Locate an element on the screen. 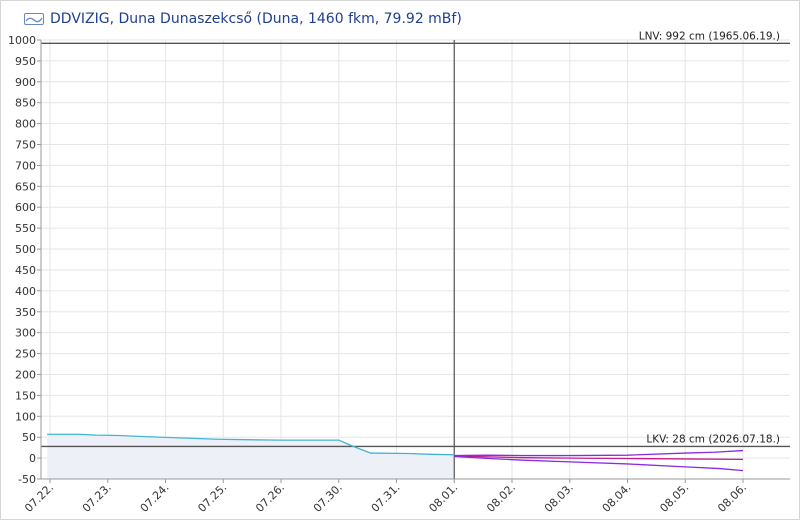 The height and width of the screenshot is (520, 800). x-tick-label: 08.02. is located at coordinates (501, 498).